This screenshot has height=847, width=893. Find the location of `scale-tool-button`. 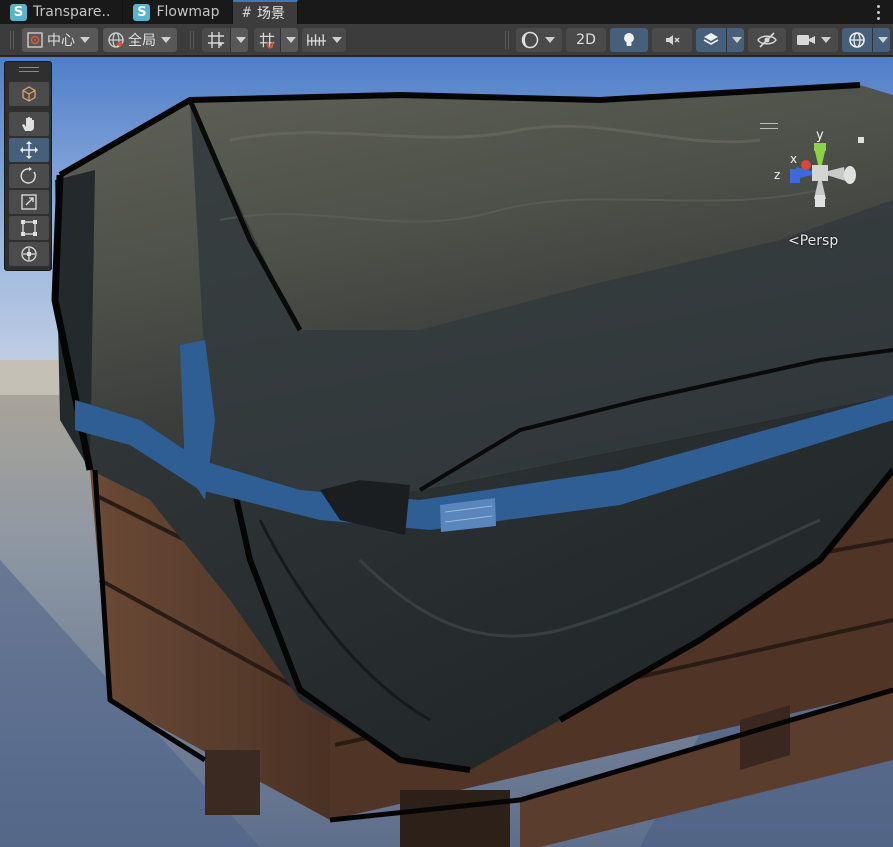

scale-tool-button is located at coordinates (29, 202).